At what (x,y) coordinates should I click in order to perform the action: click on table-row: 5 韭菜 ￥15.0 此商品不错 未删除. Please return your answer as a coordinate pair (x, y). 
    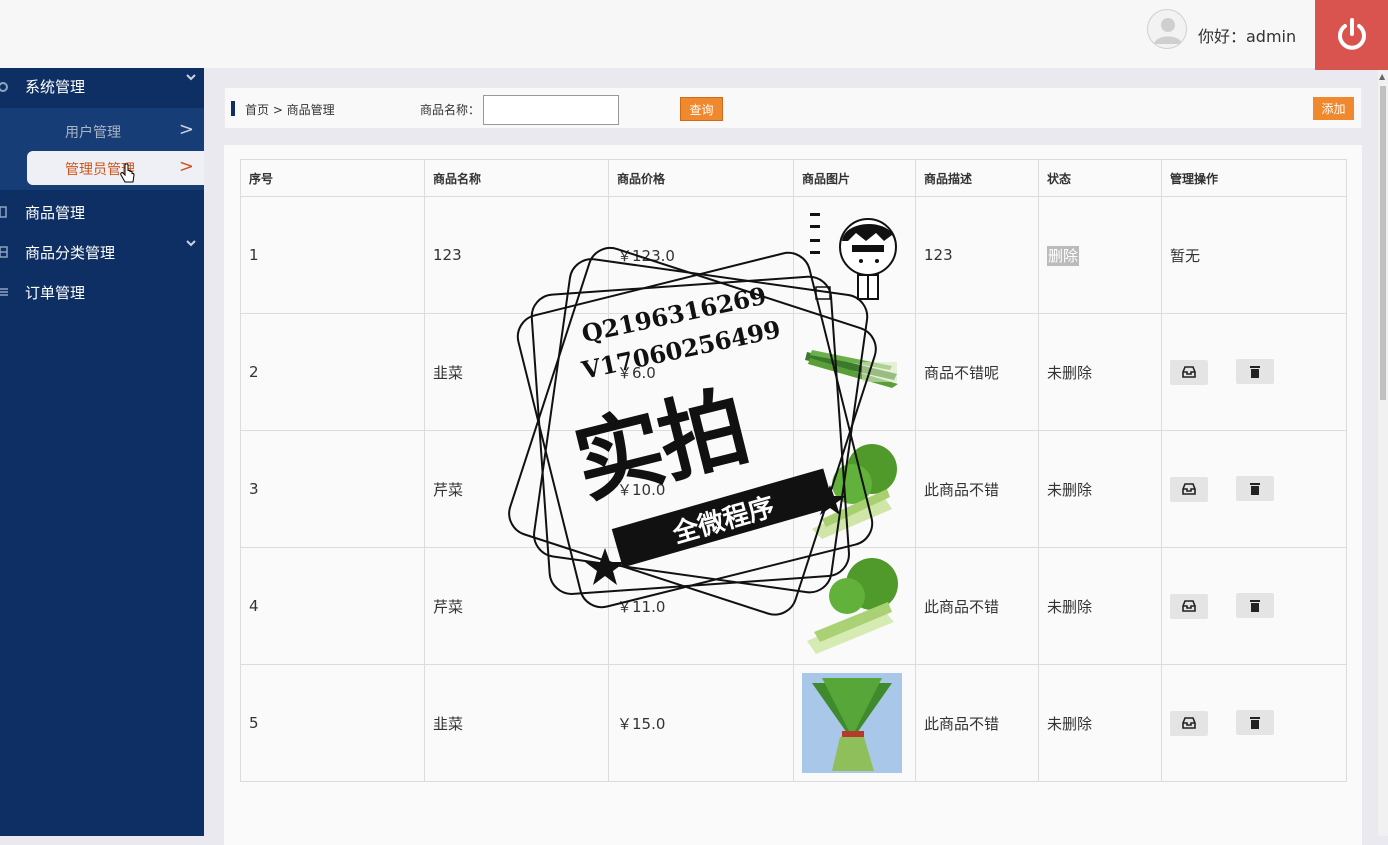
    Looking at the image, I should click on (793, 723).